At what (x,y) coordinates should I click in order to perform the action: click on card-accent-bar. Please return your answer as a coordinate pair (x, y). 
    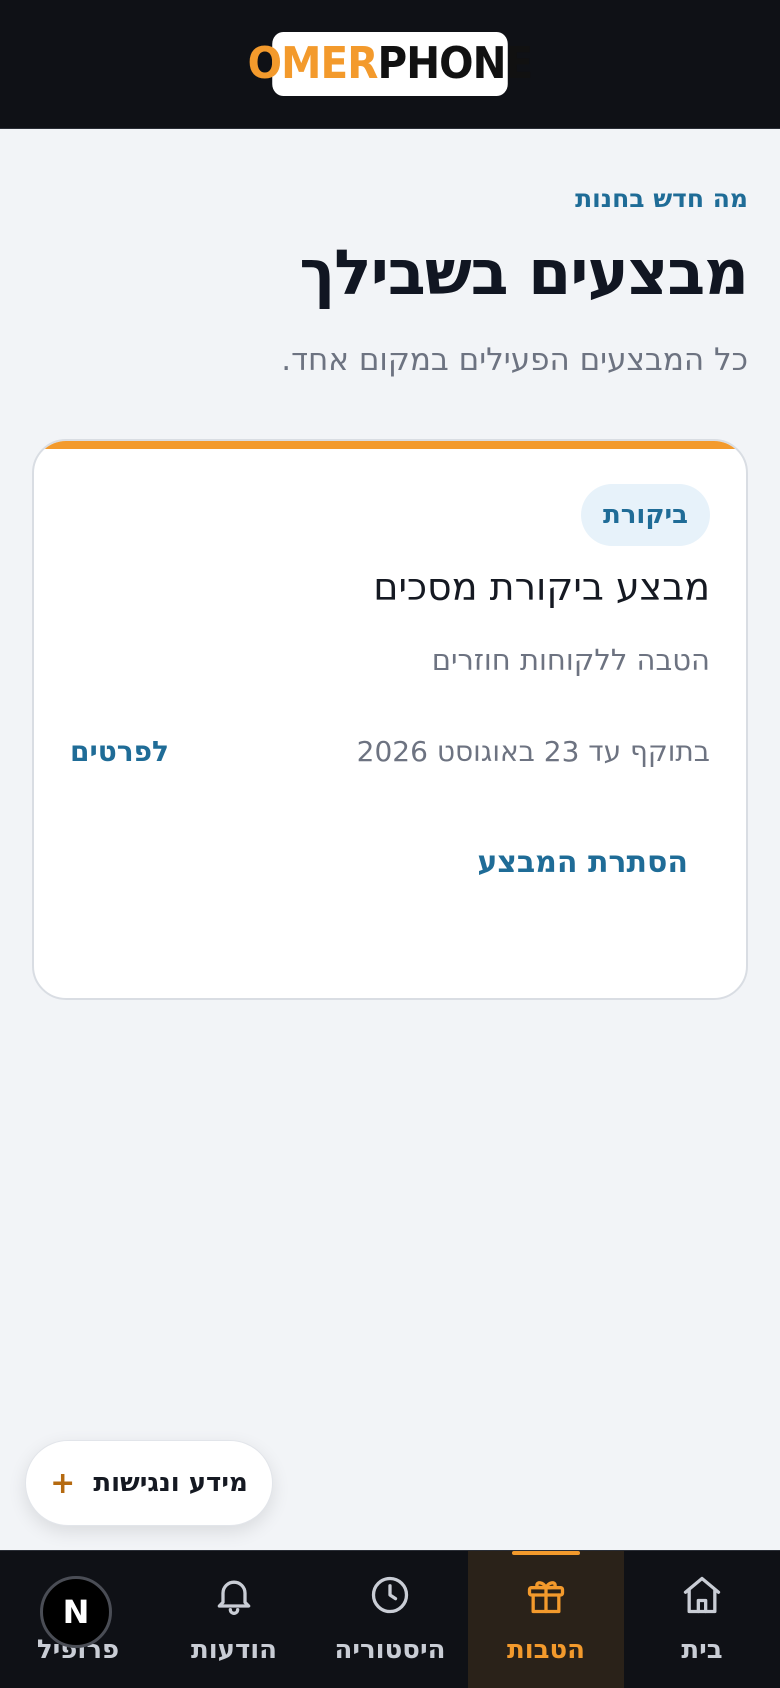
    Looking at the image, I should click on (390, 445).